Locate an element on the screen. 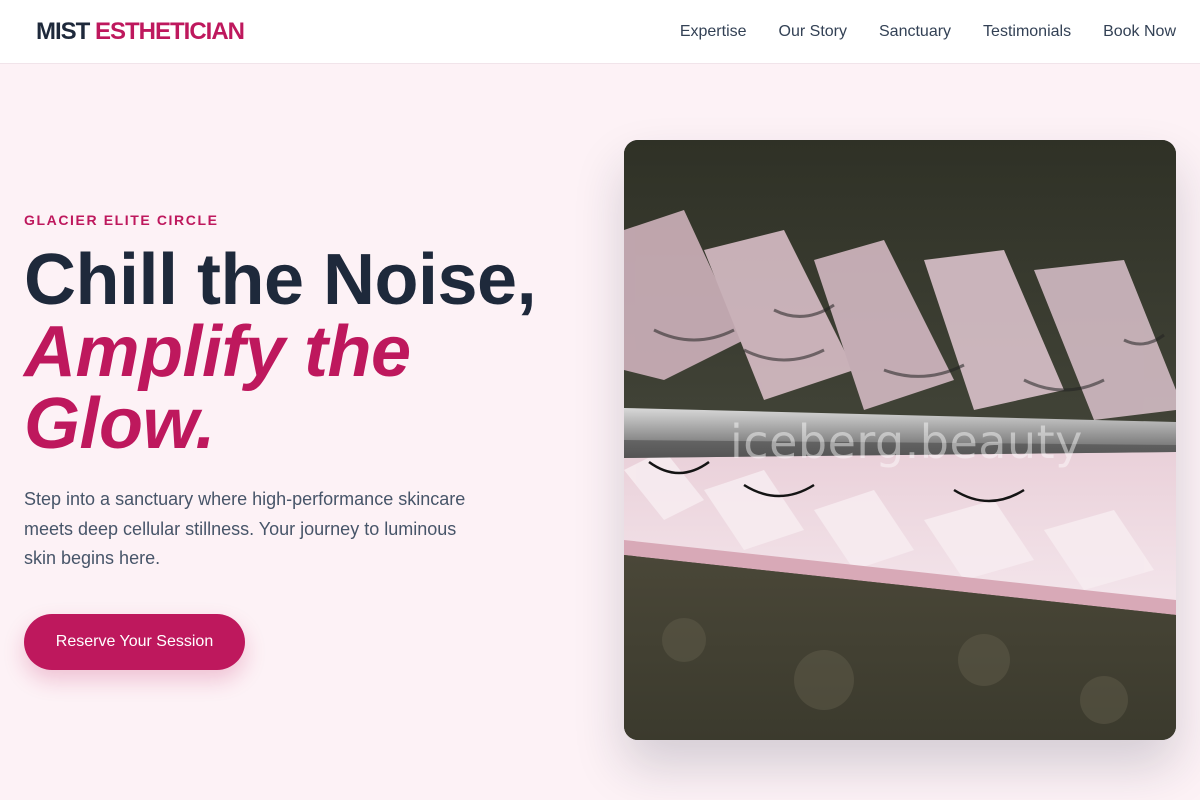 The image size is (1200, 800). reserve-session-button: Reserve Your Session is located at coordinates (134, 642).